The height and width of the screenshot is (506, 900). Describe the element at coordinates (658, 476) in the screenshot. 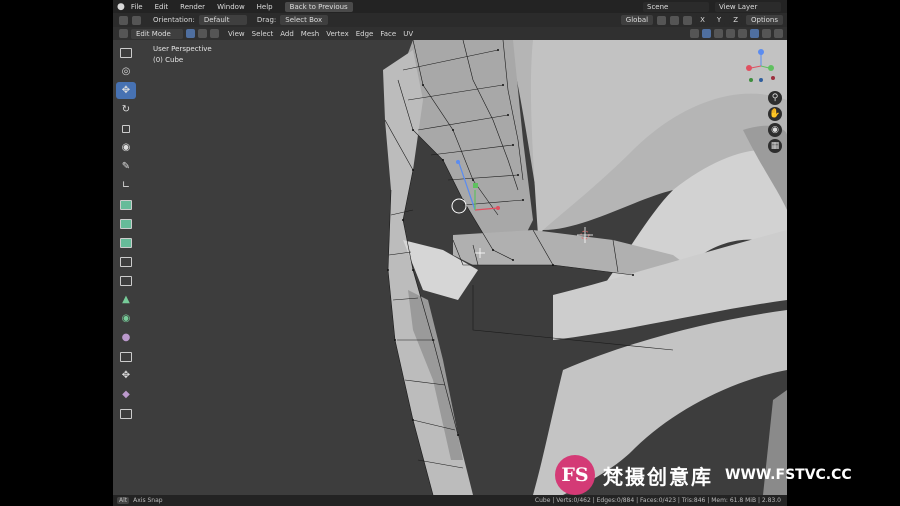

I see `watermark-chinese-text: 梵摄创意库` at that location.